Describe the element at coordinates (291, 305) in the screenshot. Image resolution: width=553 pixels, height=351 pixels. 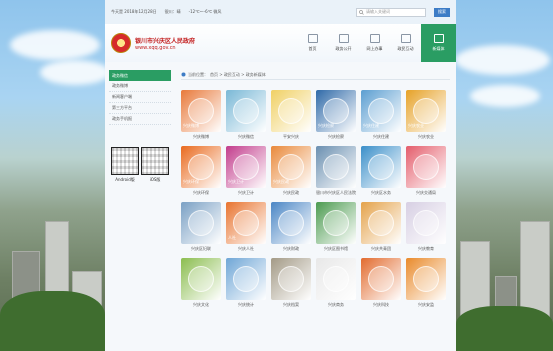
I see `app-label: 兴庆档案` at that location.